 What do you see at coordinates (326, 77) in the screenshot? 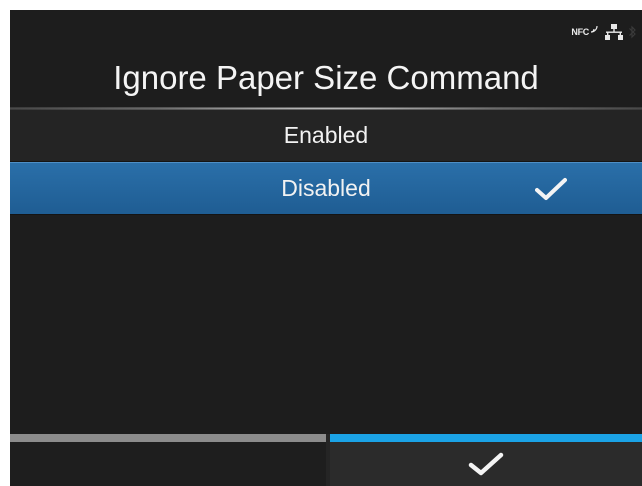
I see `page-title: Ignore Paper Size Command` at bounding box center [326, 77].